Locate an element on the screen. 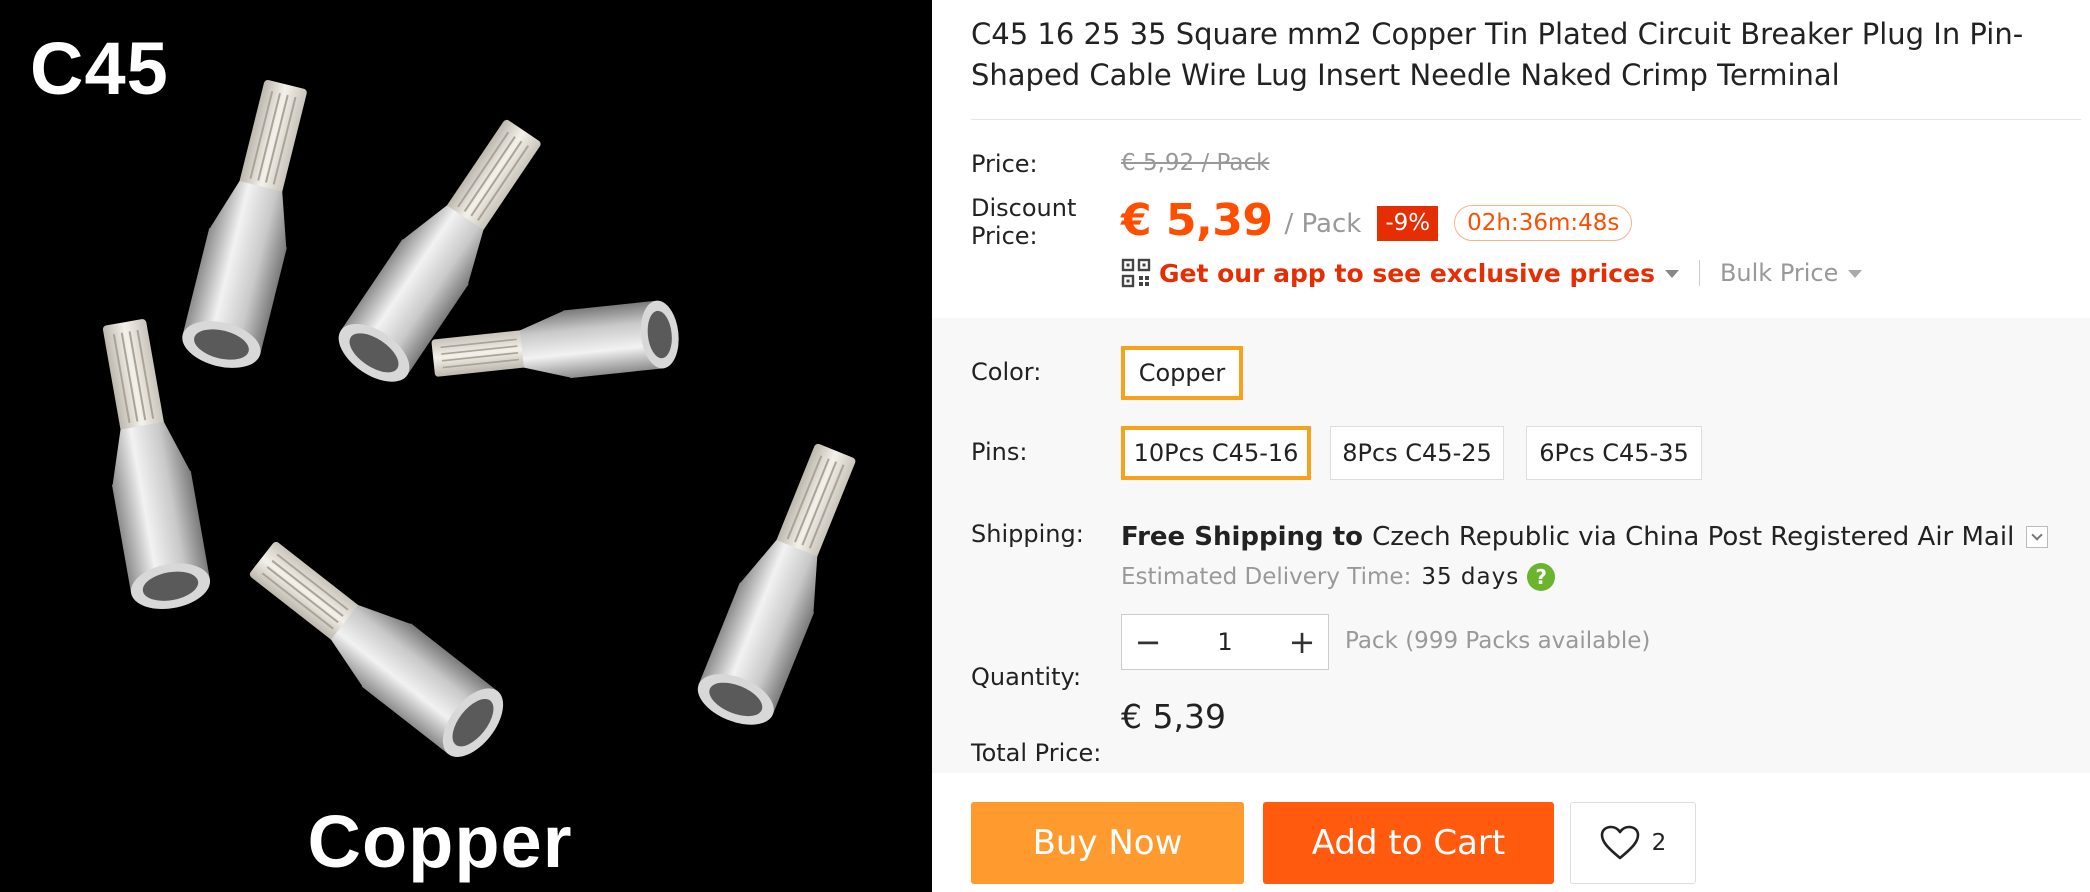 The image size is (2090, 892). price-unit: / Pack is located at coordinates (1323, 224).